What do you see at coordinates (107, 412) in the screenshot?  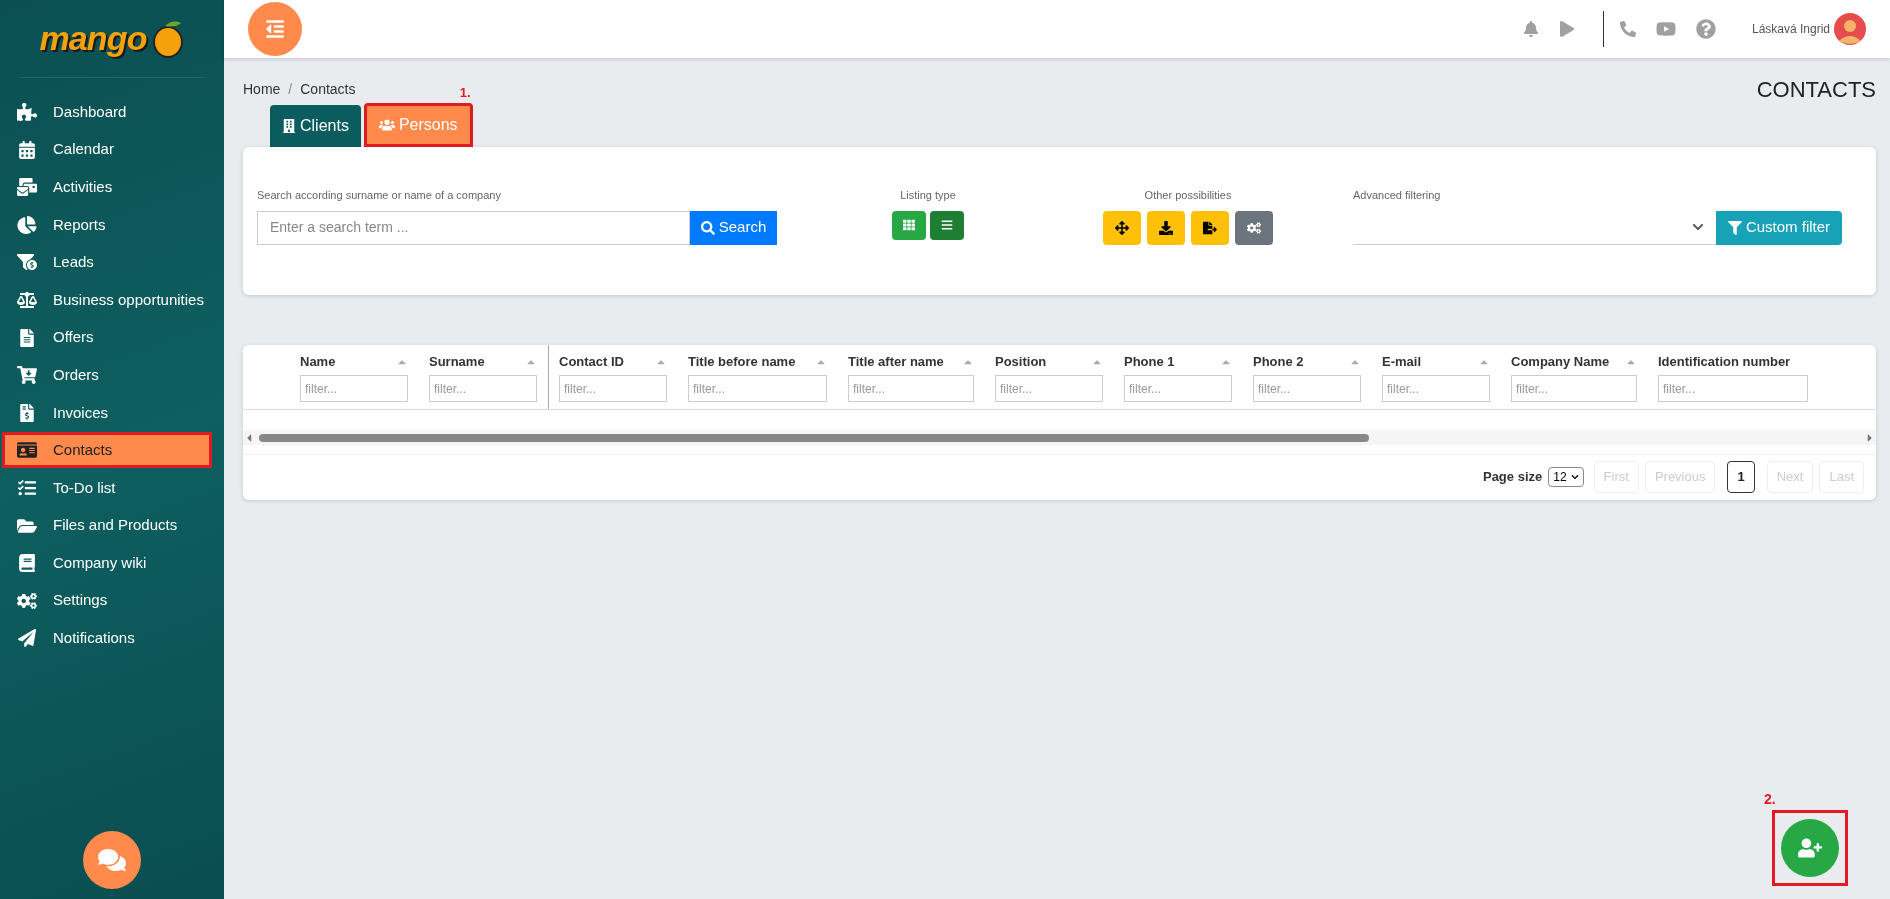 I see `sidebar-item: Invoices` at bounding box center [107, 412].